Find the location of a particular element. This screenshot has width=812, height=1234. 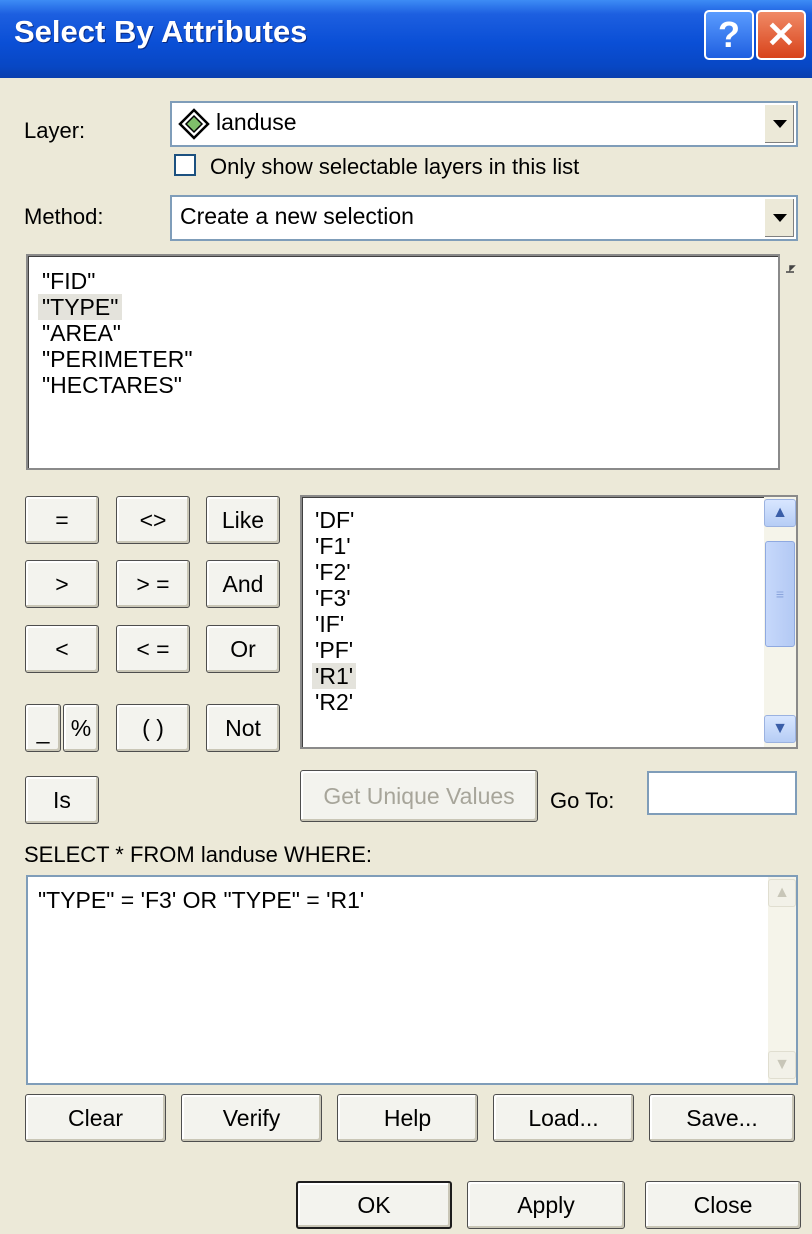

help-icon: ? is located at coordinates (729, 35).